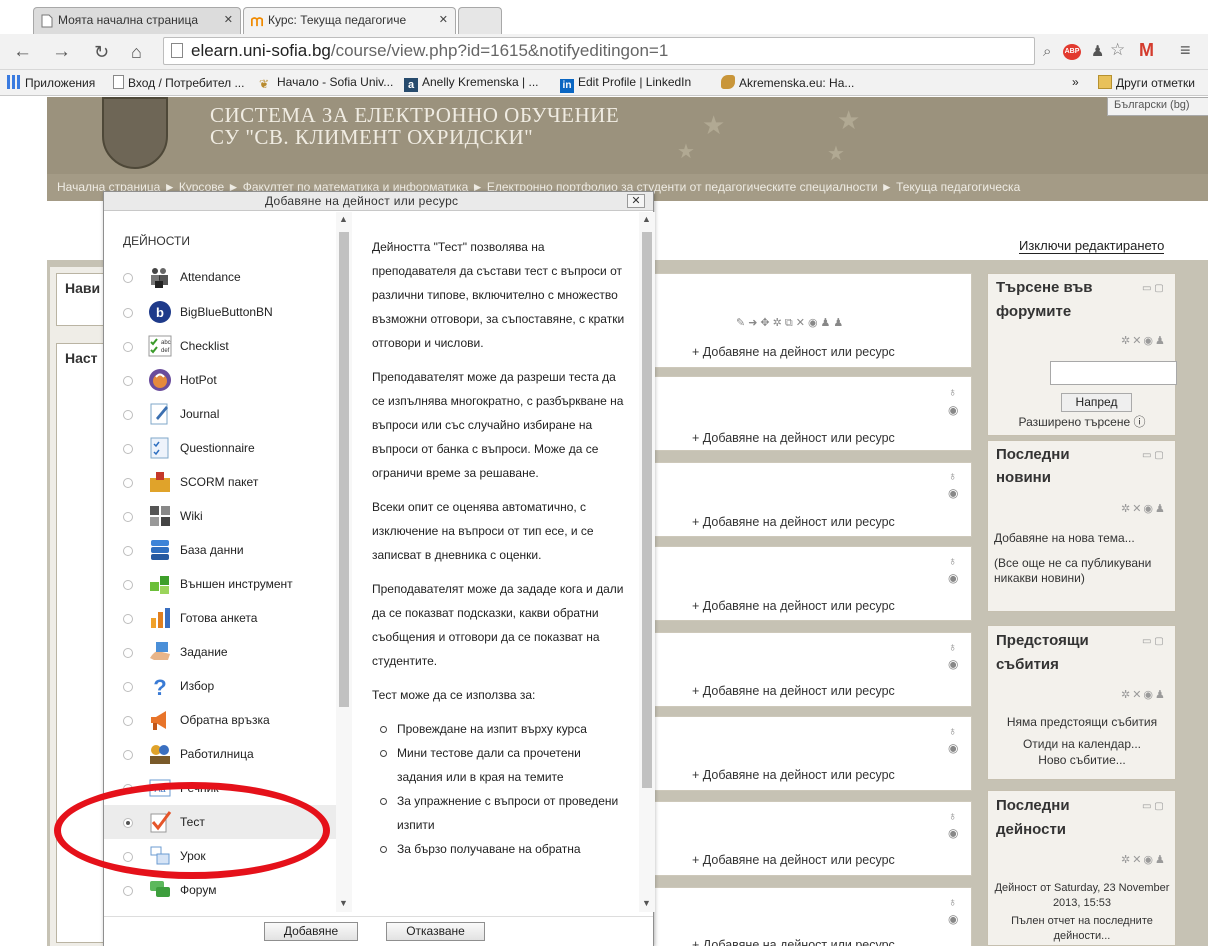  I want to click on browser-tab-course: Курс: Текуща педагогиче ✕, so click(349, 20).